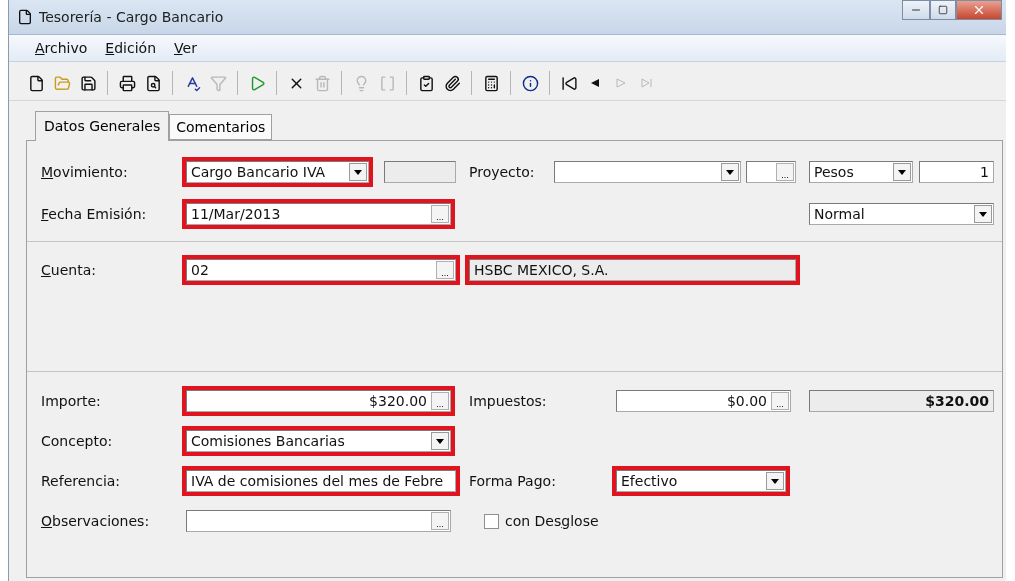 The width and height of the screenshot is (1015, 581). Describe the element at coordinates (185, 48) in the screenshot. I see `menu-item: Ver` at that location.